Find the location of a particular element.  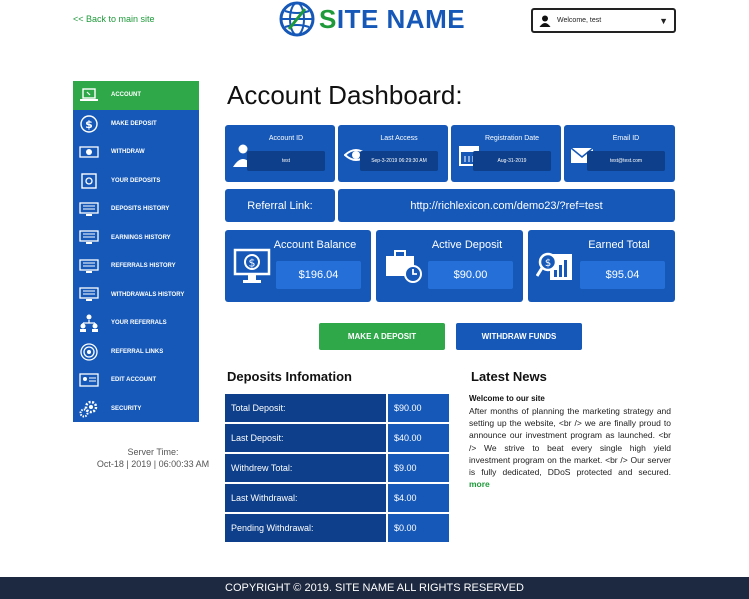

page-title: Account Dashboard: is located at coordinates (345, 95).